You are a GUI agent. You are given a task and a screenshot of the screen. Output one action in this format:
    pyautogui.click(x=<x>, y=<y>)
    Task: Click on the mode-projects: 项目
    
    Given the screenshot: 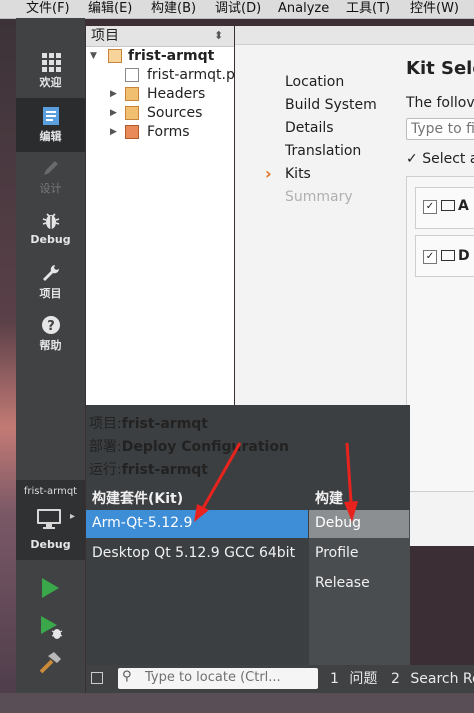 What is the action you would take?
    pyautogui.click(x=50, y=289)
    